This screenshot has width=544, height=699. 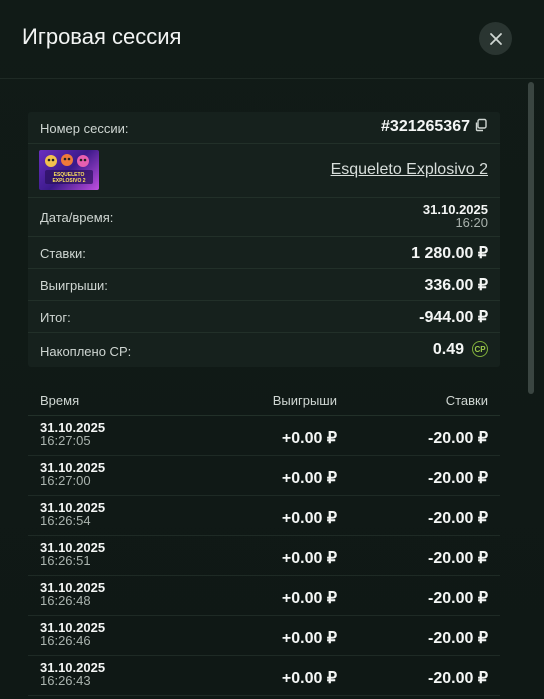 I want to click on session-number-text: #321265367, so click(x=425, y=126).